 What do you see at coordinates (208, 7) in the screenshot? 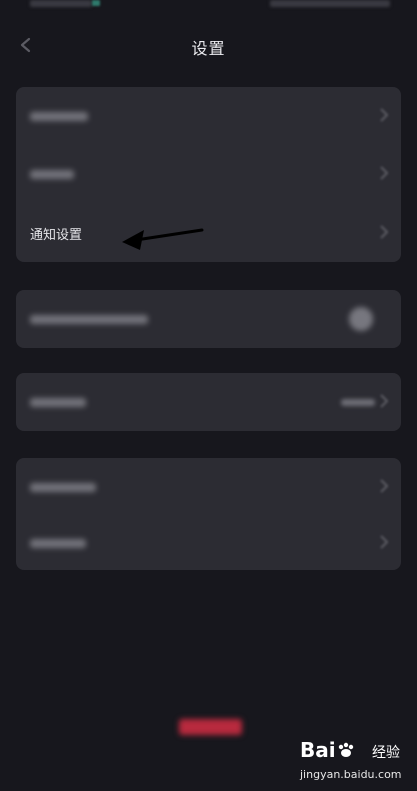
I see `status-bar` at bounding box center [208, 7].